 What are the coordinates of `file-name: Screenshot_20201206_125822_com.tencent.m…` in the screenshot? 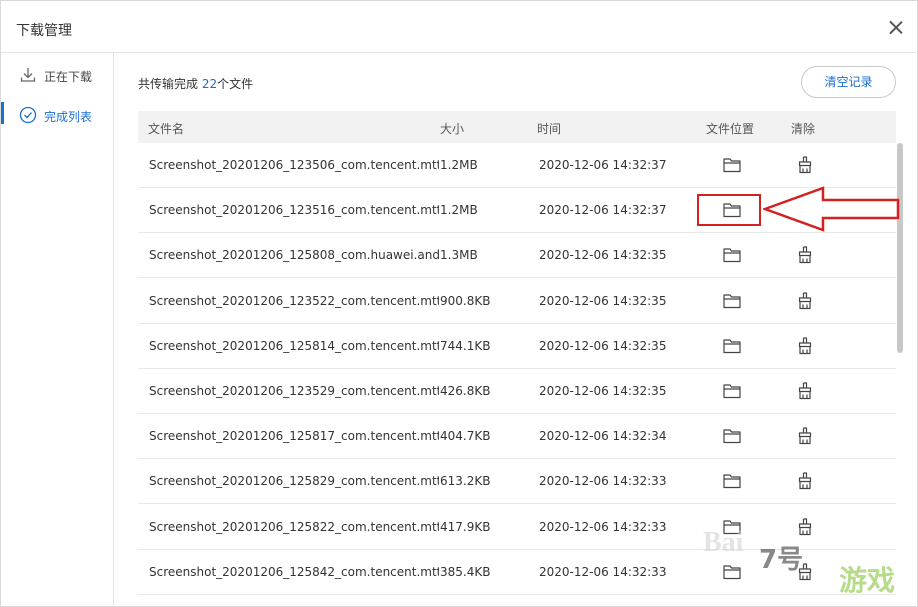 It's located at (294, 526).